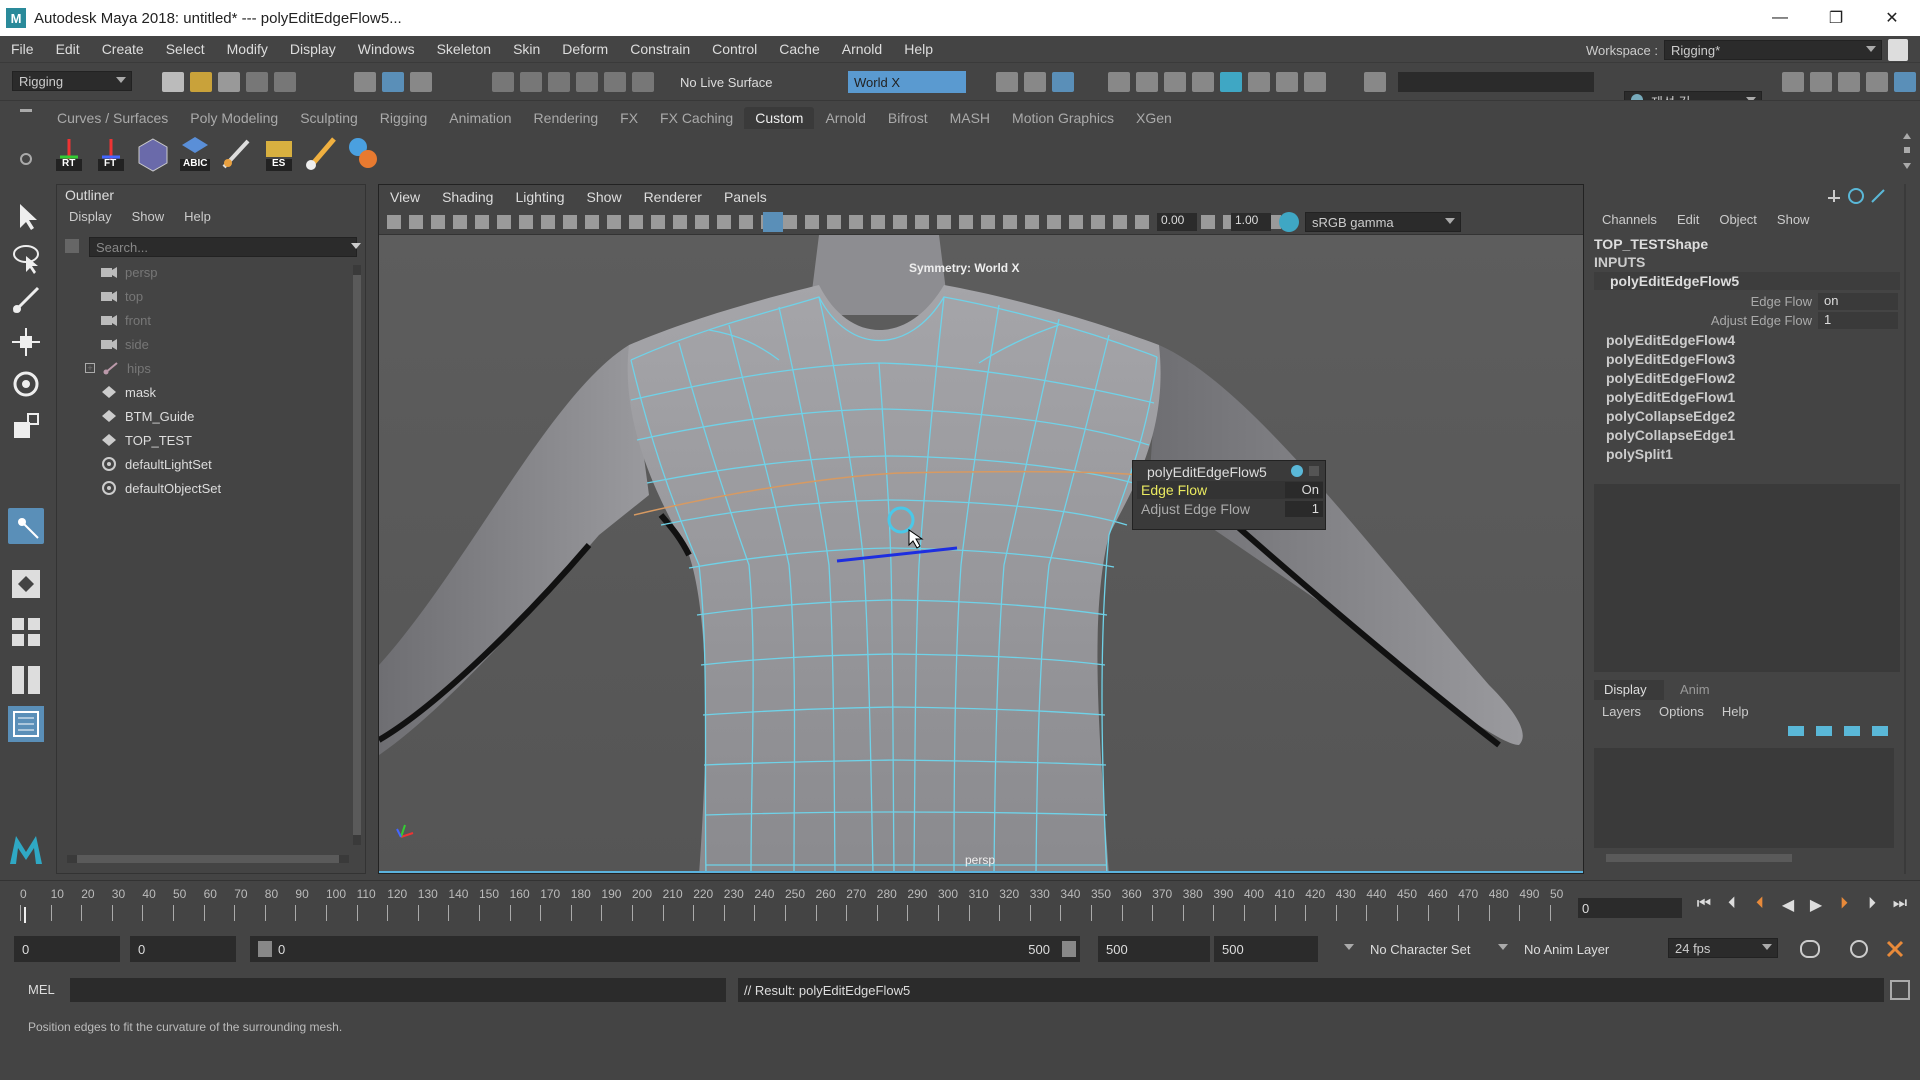 The image size is (1920, 1080). Describe the element at coordinates (1496, 82) in the screenshot. I see `quick-input-field` at that location.